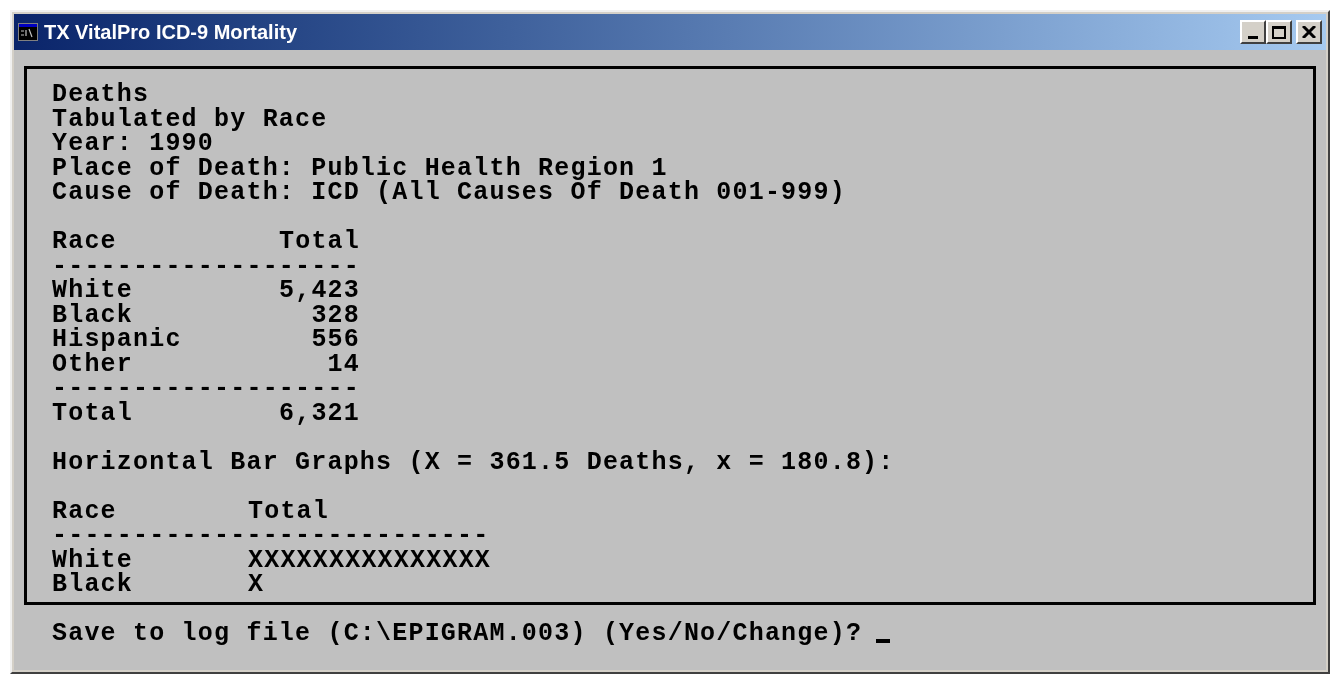 The width and height of the screenshot is (1333, 677). I want to click on save-prompt: Save to log file (C:\EPIGRAM.003) (Yes/No/Change)?, so click(457, 634).